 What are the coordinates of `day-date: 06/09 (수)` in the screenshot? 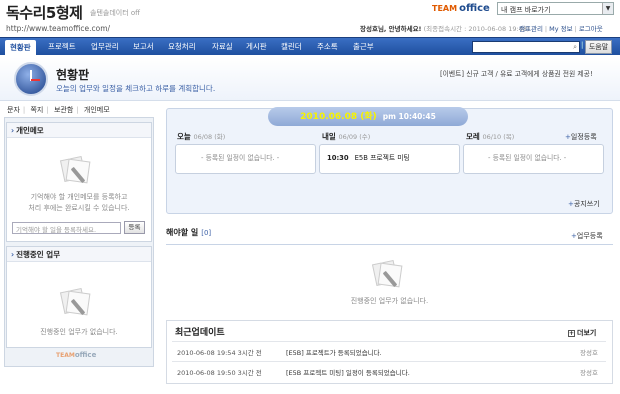 It's located at (354, 137).